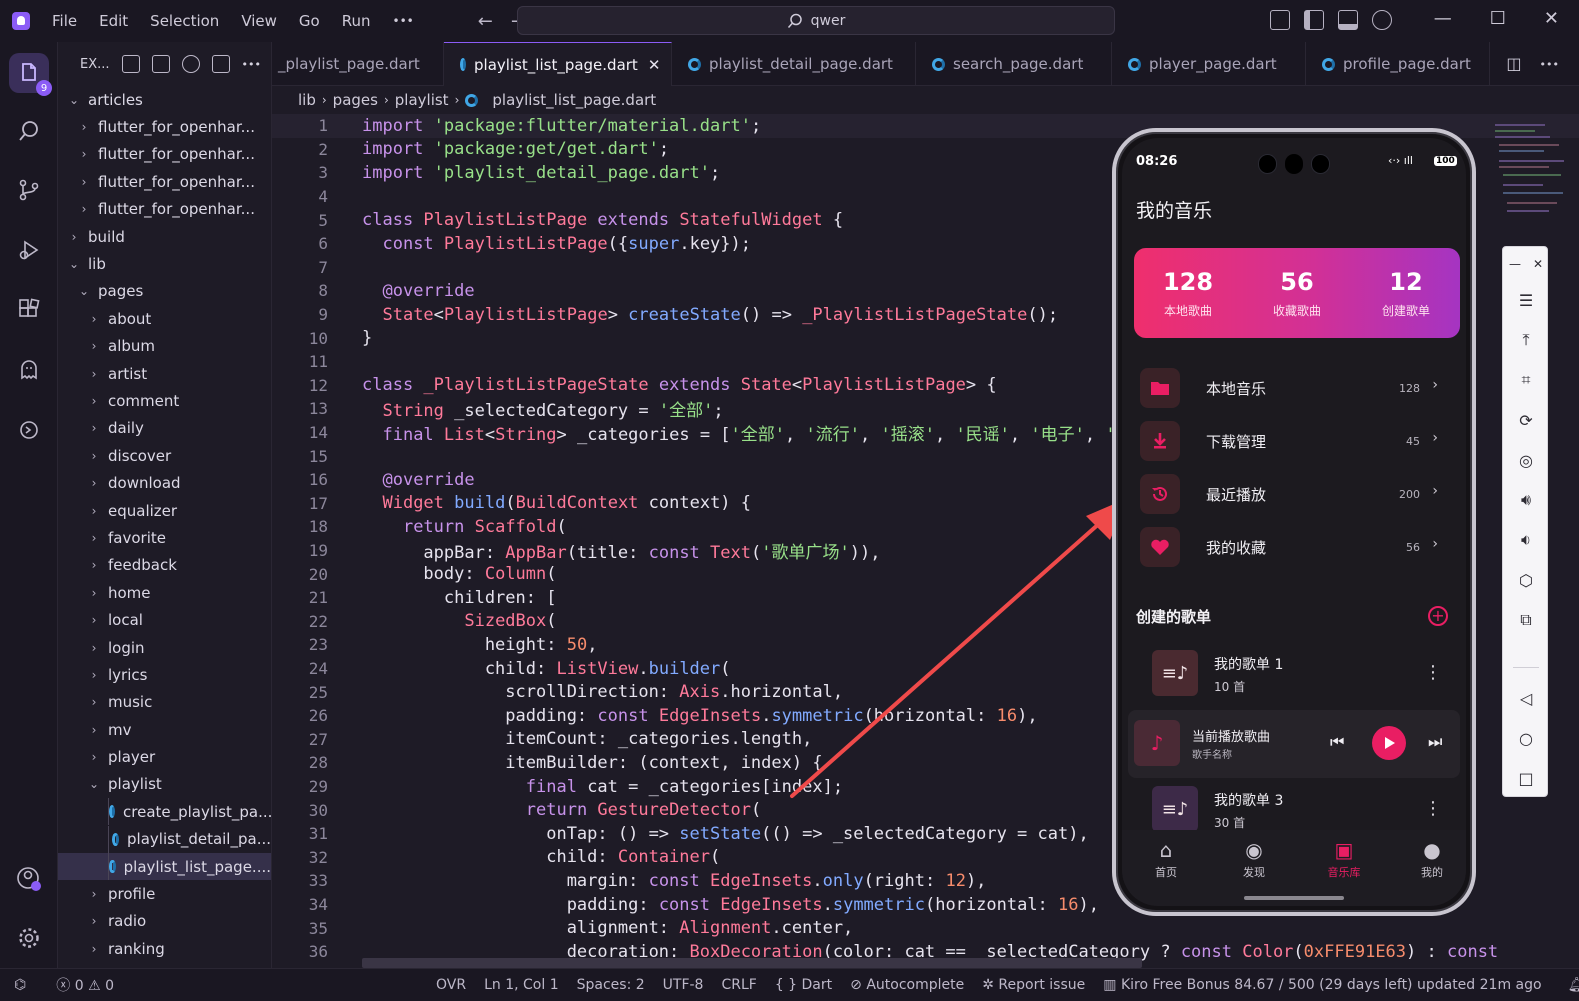  Describe the element at coordinates (358, 64) in the screenshot. I see `tab-playlist-page: _playlist_page.dart` at that location.